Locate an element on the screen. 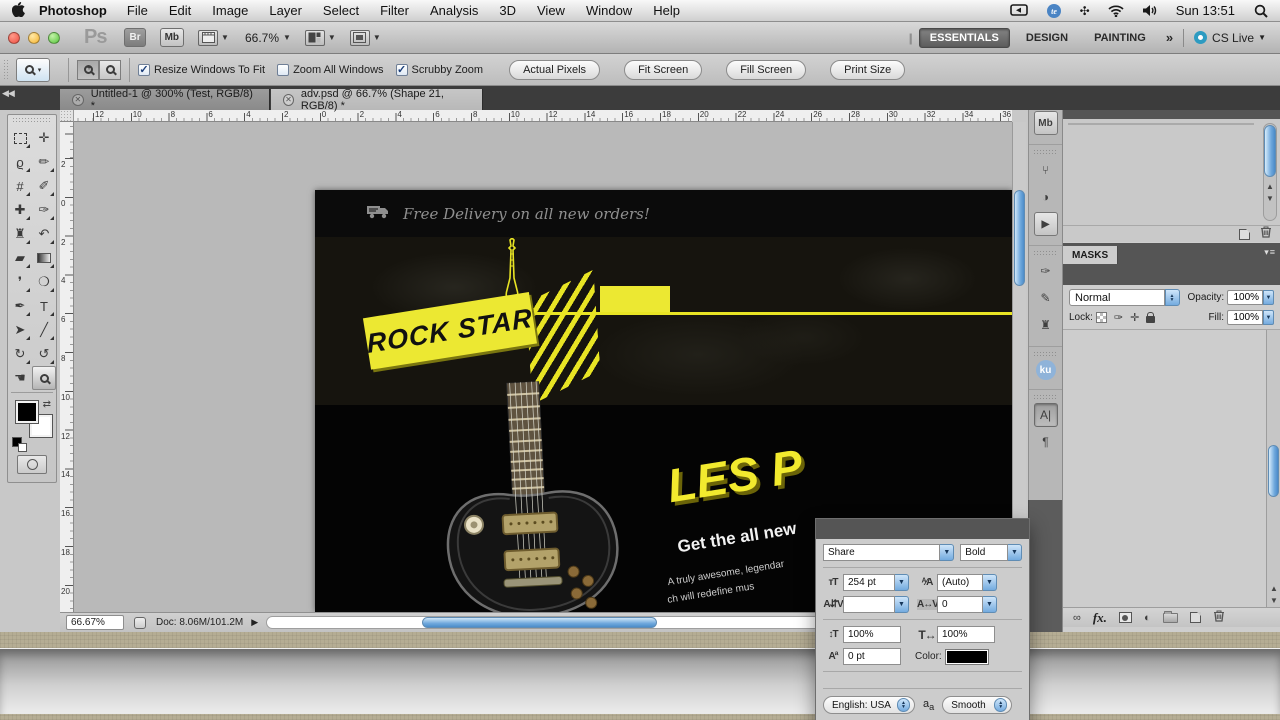  volume-icon is located at coordinates (1149, 10).